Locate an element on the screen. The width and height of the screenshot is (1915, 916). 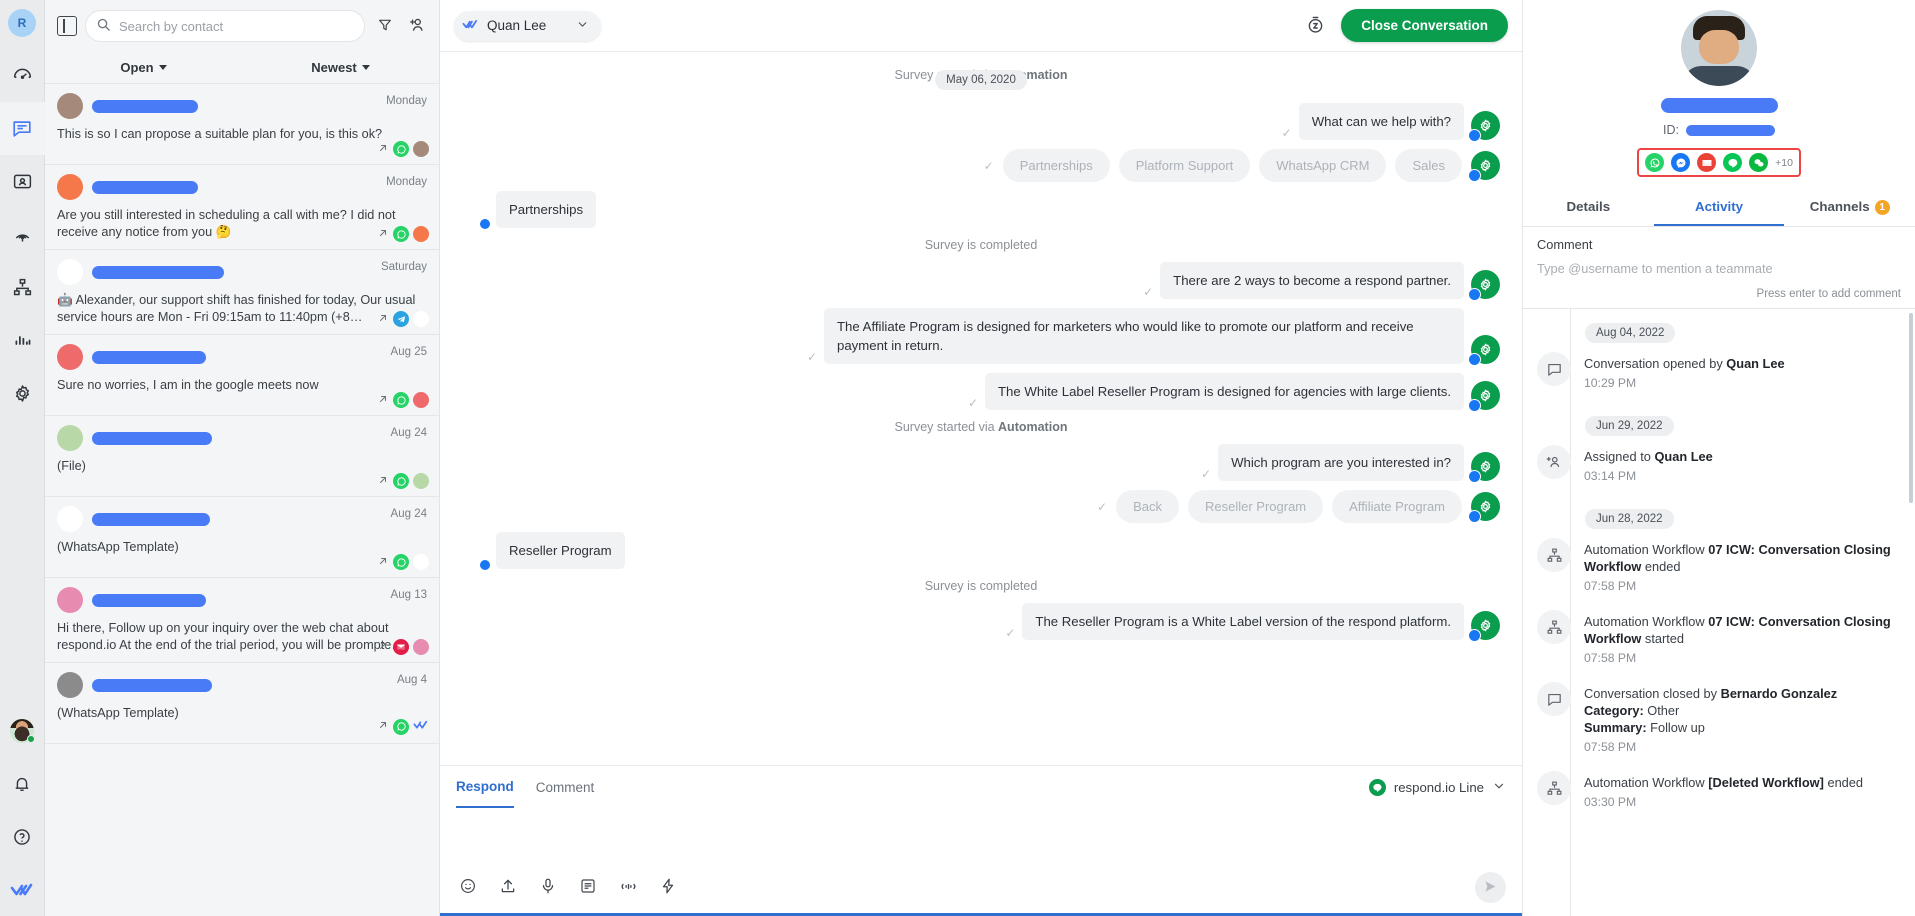
sidebar-item-reports is located at coordinates (22, 340).